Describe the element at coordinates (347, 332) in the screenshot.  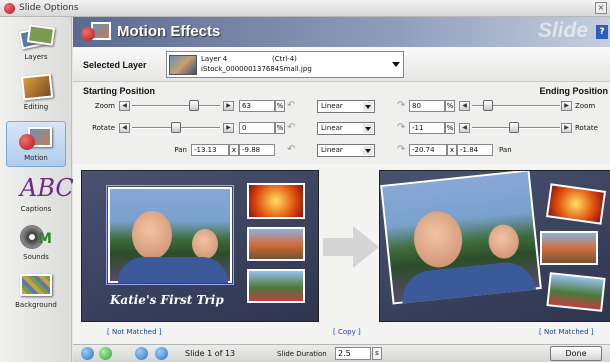
I see `copy-link: [ Copy ]` at that location.